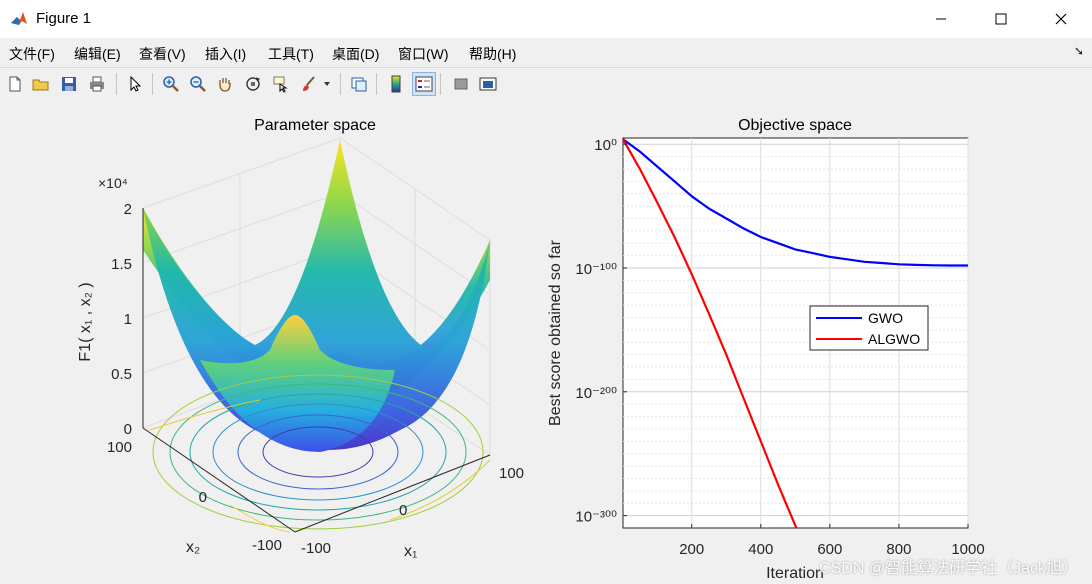 The width and height of the screenshot is (1092, 584). Describe the element at coordinates (555, 332) in the screenshot. I see `y-axis-label: Best score obtained so far` at that location.